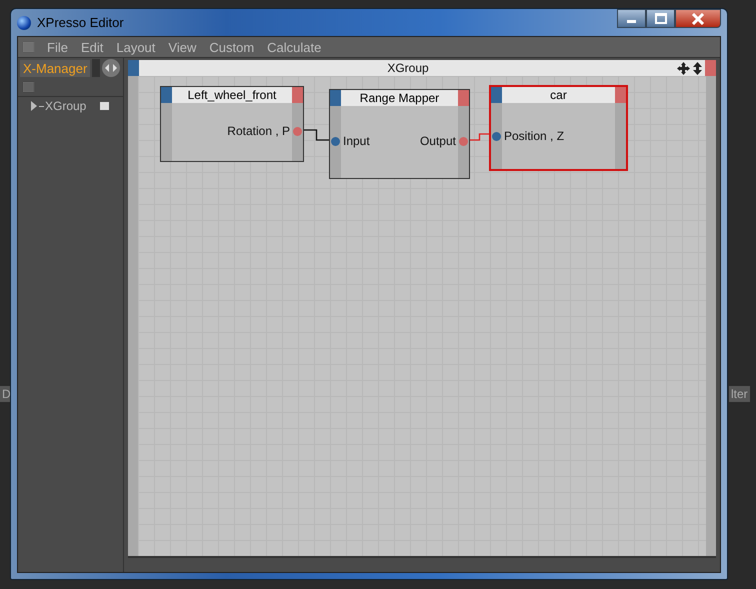 Image resolution: width=756 pixels, height=589 pixels. I want to click on sphere-icon, so click(24, 23).